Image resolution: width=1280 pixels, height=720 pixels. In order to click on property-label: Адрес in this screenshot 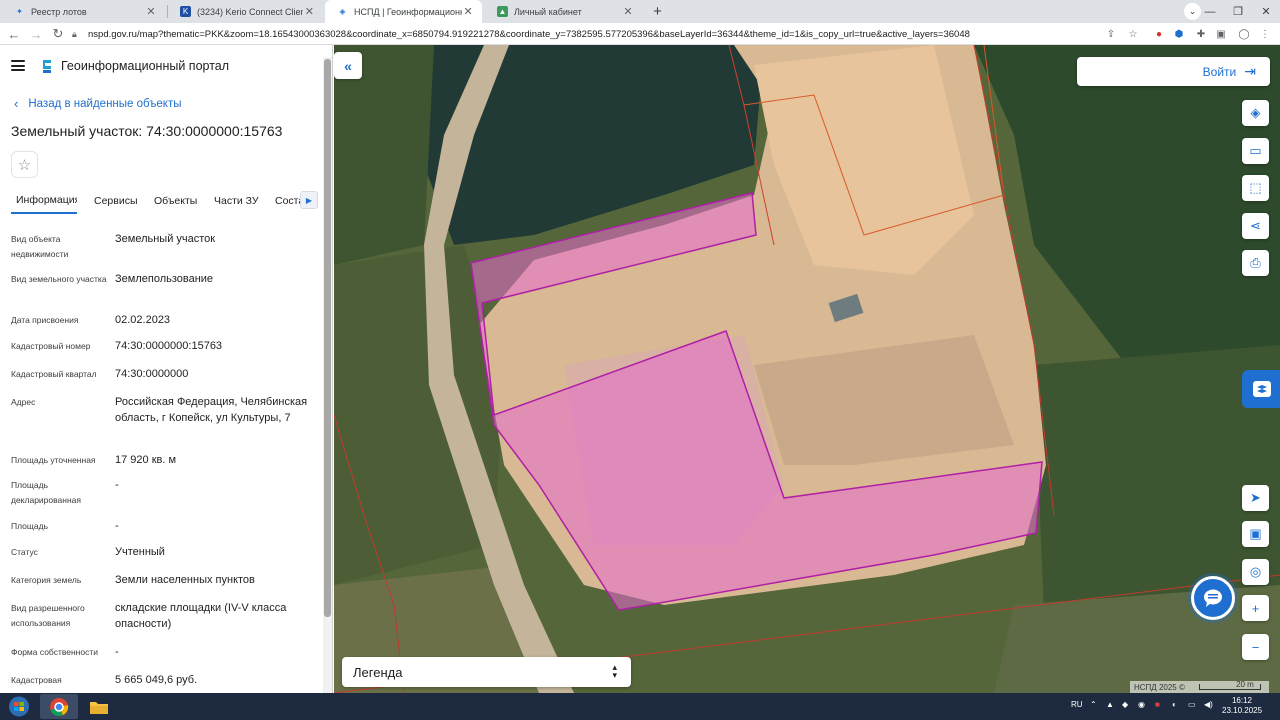, I will do `click(23, 402)`.